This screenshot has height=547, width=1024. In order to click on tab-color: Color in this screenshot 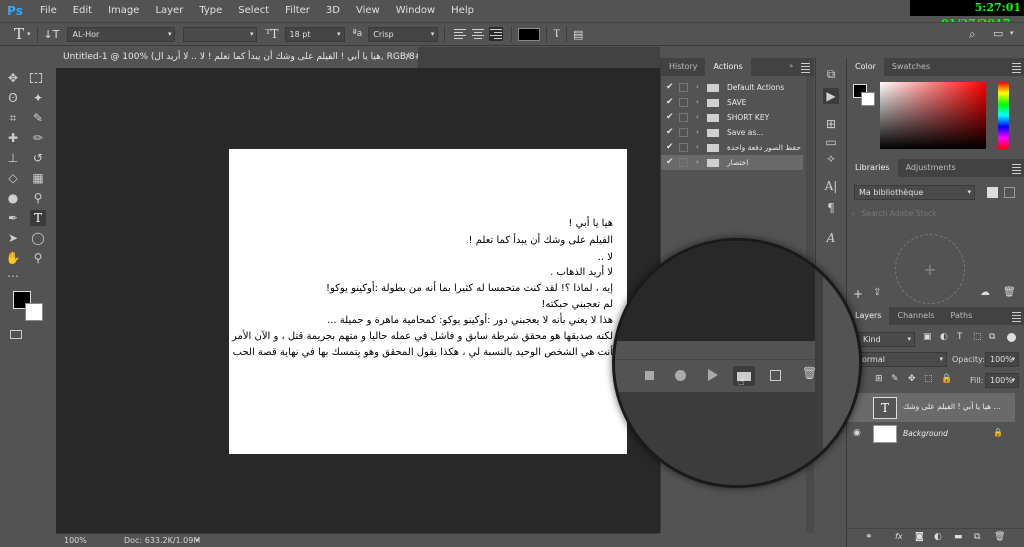, I will do `click(865, 67)`.